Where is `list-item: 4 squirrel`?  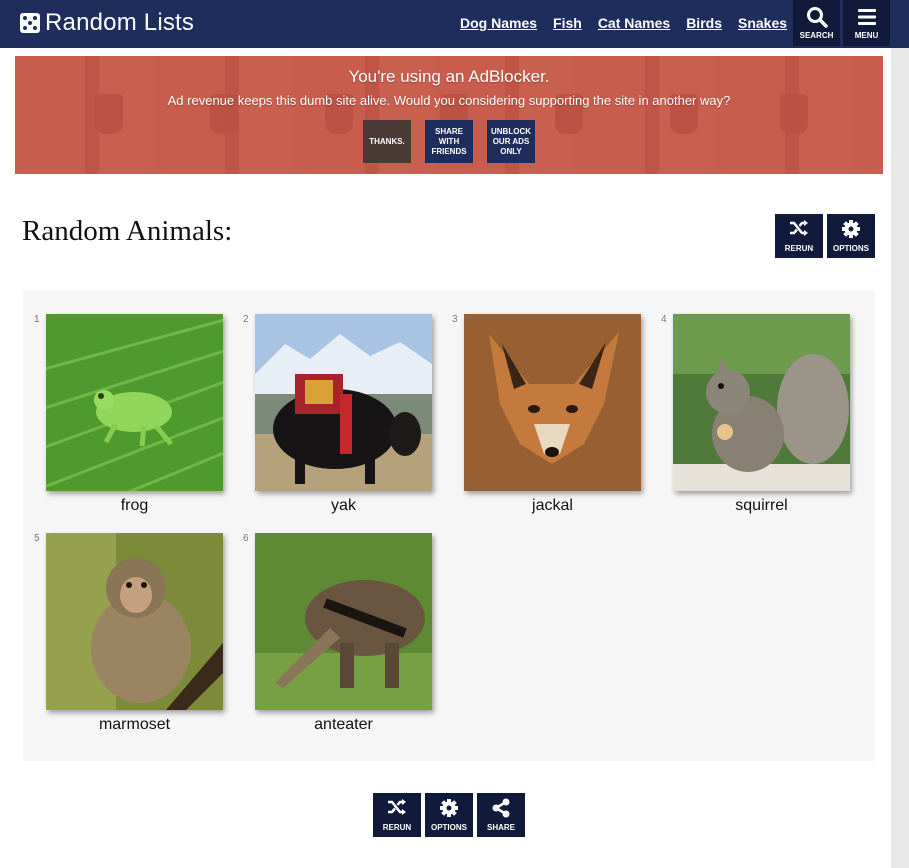
list-item: 4 squirrel is located at coordinates (756, 419).